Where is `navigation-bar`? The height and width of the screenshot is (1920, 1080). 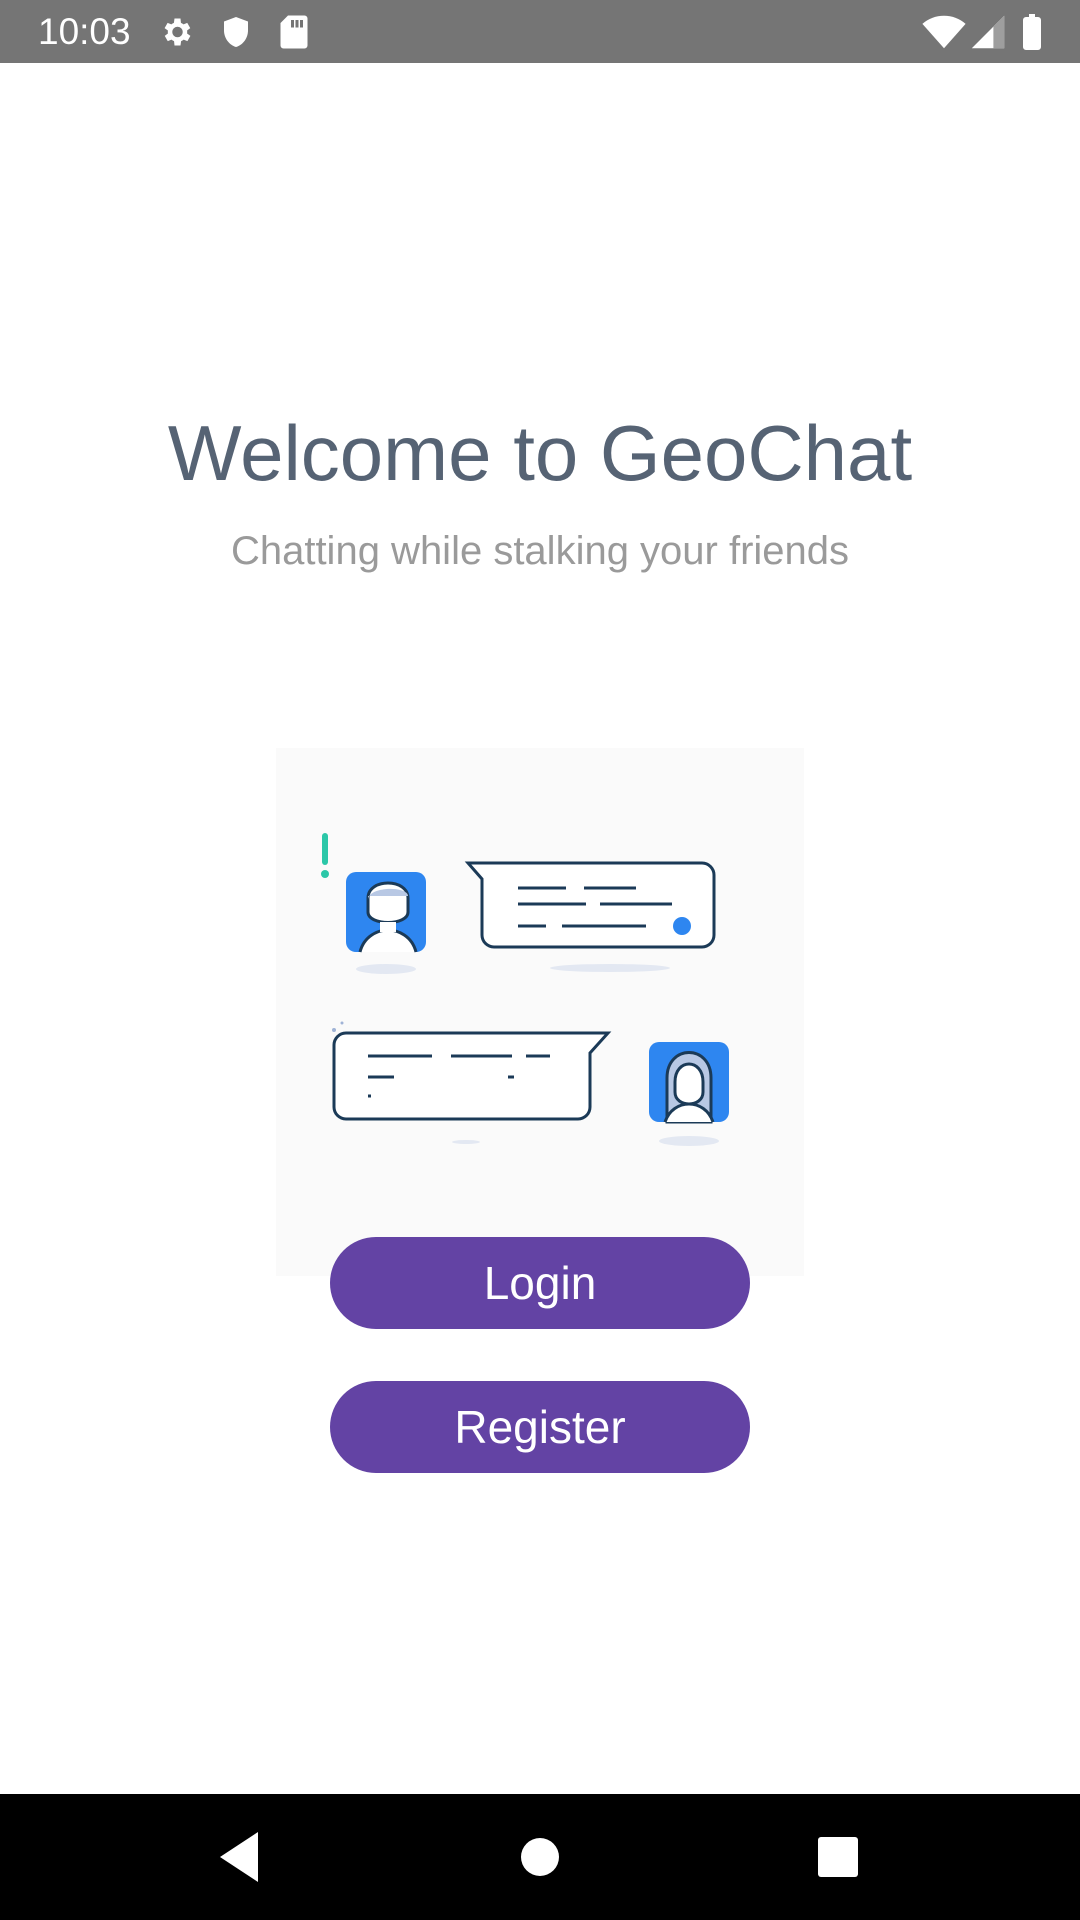
navigation-bar is located at coordinates (540, 1857).